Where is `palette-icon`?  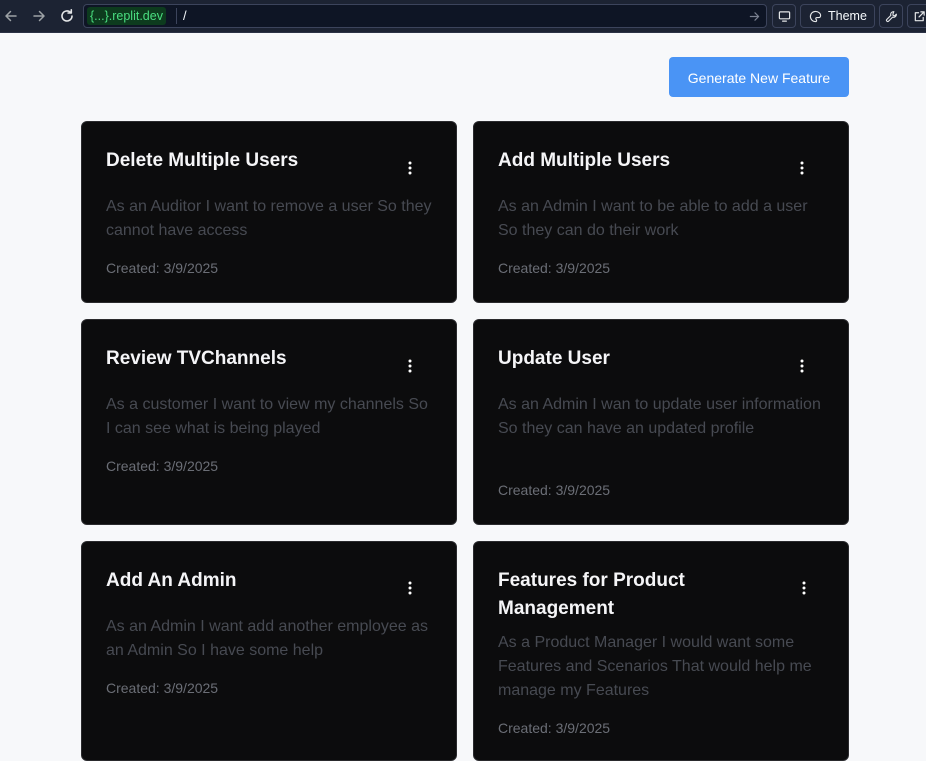
palette-icon is located at coordinates (815, 16).